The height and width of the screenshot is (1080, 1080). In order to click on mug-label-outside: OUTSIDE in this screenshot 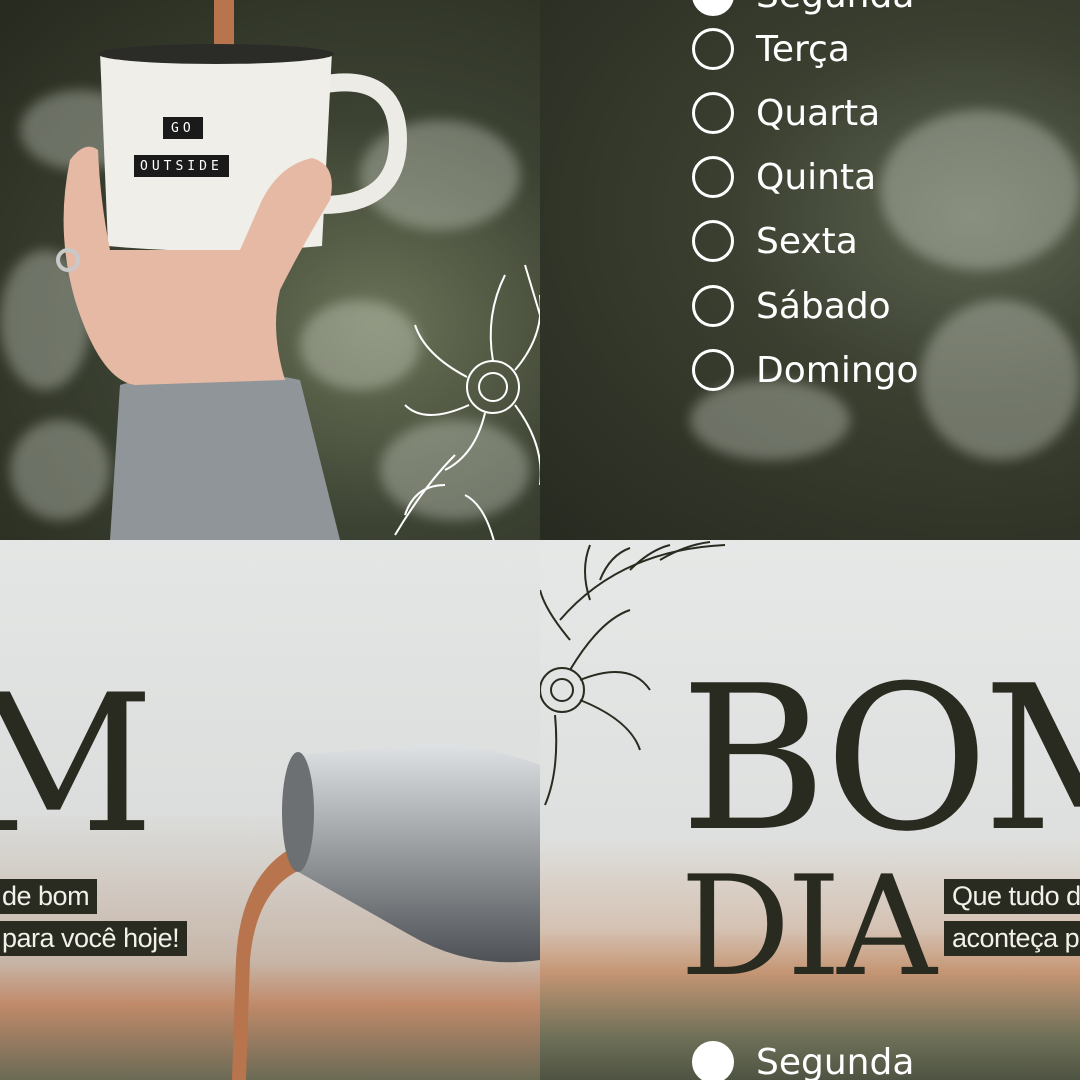, I will do `click(181, 166)`.